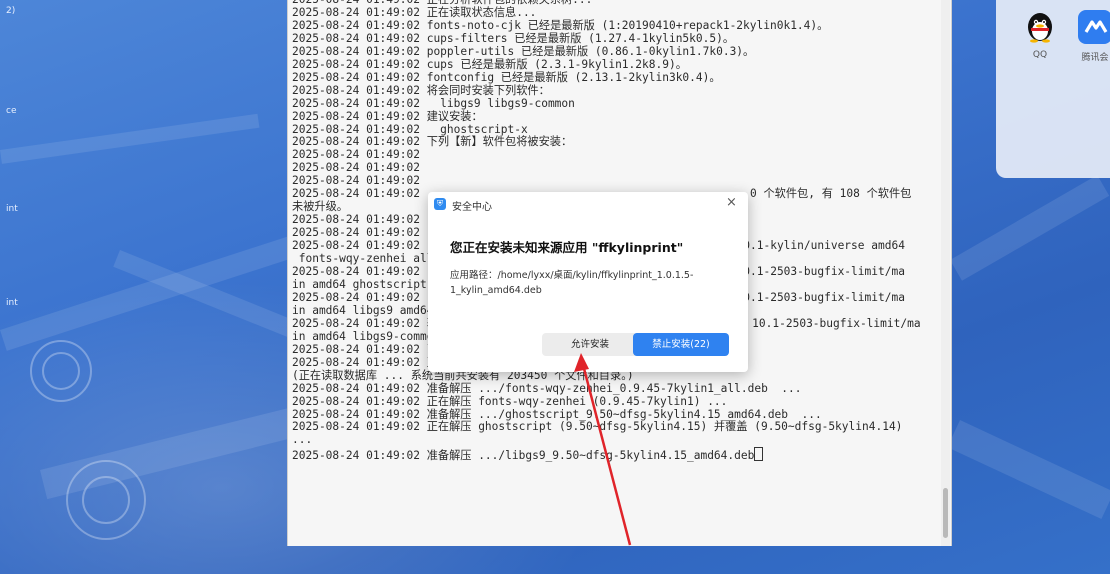 Image resolution: width=1110 pixels, height=574 pixels. I want to click on red-annotation-arrow, so click(603, 449).